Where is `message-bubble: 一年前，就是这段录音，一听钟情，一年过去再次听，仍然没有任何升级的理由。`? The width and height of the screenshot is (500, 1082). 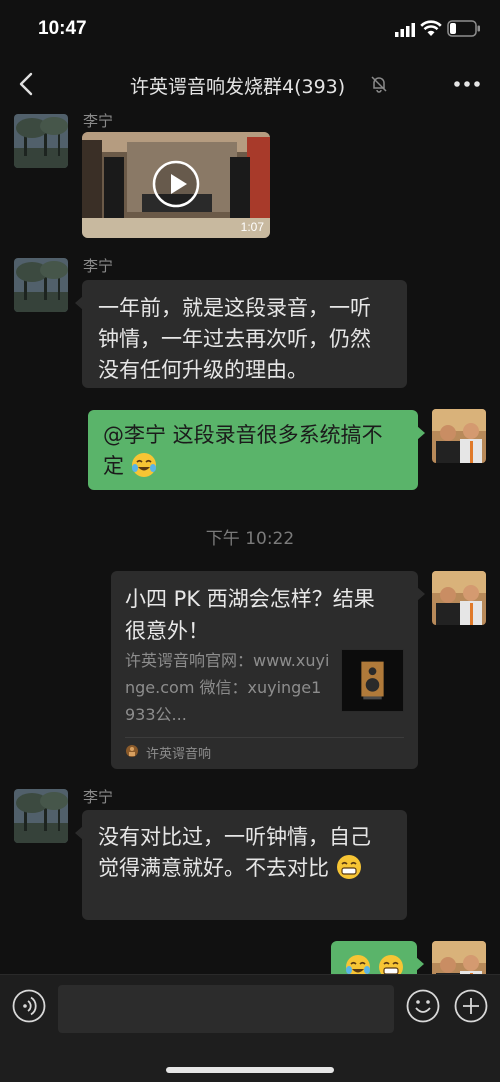
message-bubble: 一年前，就是这段录音，一听钟情，一年过去再次听，仍然没有任何升级的理由。 is located at coordinates (241, 334).